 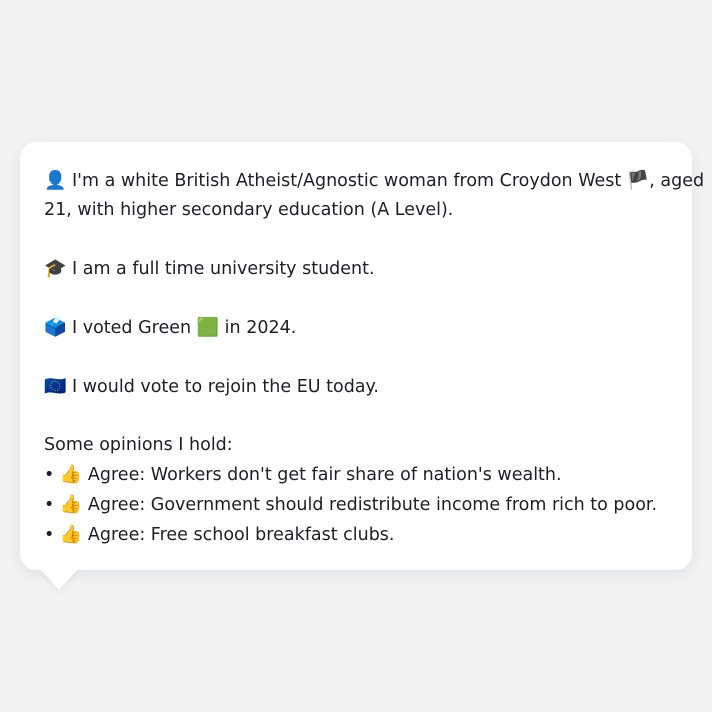 What do you see at coordinates (241, 535) in the screenshot?
I see `opinion-text: Agree: Free school breakfast clubs.` at bounding box center [241, 535].